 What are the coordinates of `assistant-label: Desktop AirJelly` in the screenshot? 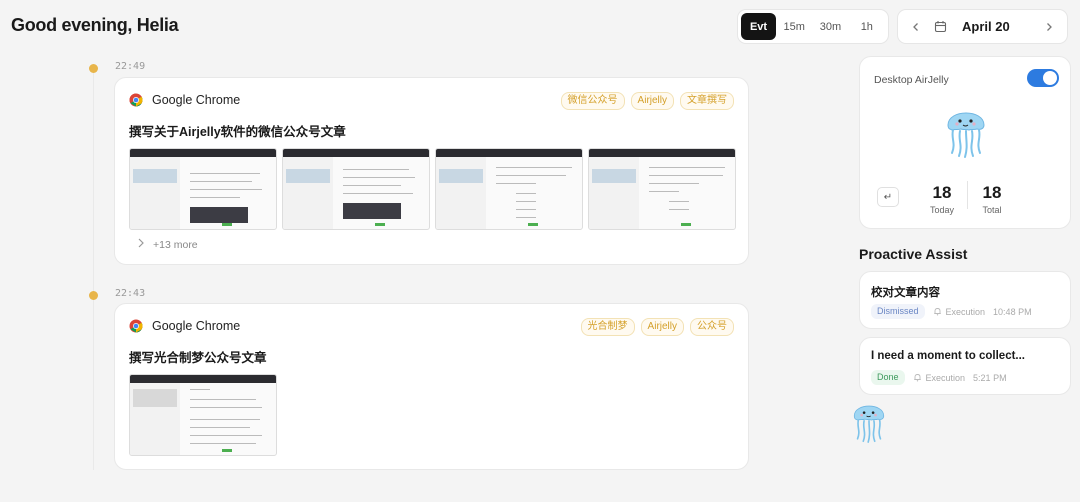 It's located at (911, 80).